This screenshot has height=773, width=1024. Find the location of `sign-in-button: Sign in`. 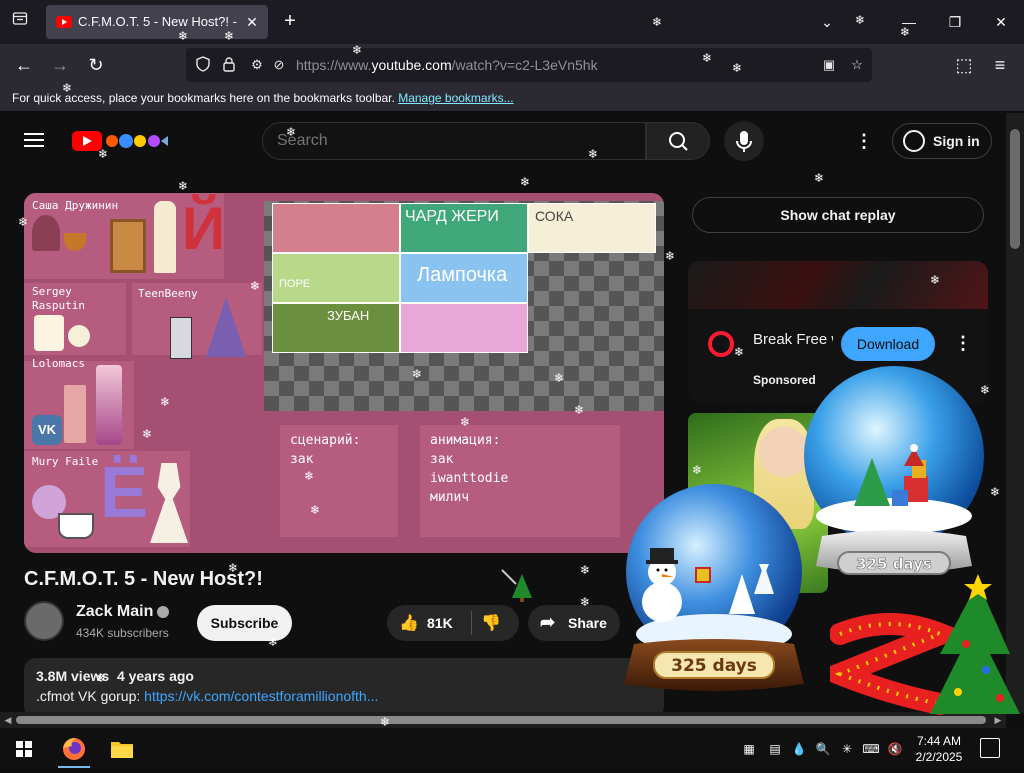

sign-in-button: Sign in is located at coordinates (942, 141).